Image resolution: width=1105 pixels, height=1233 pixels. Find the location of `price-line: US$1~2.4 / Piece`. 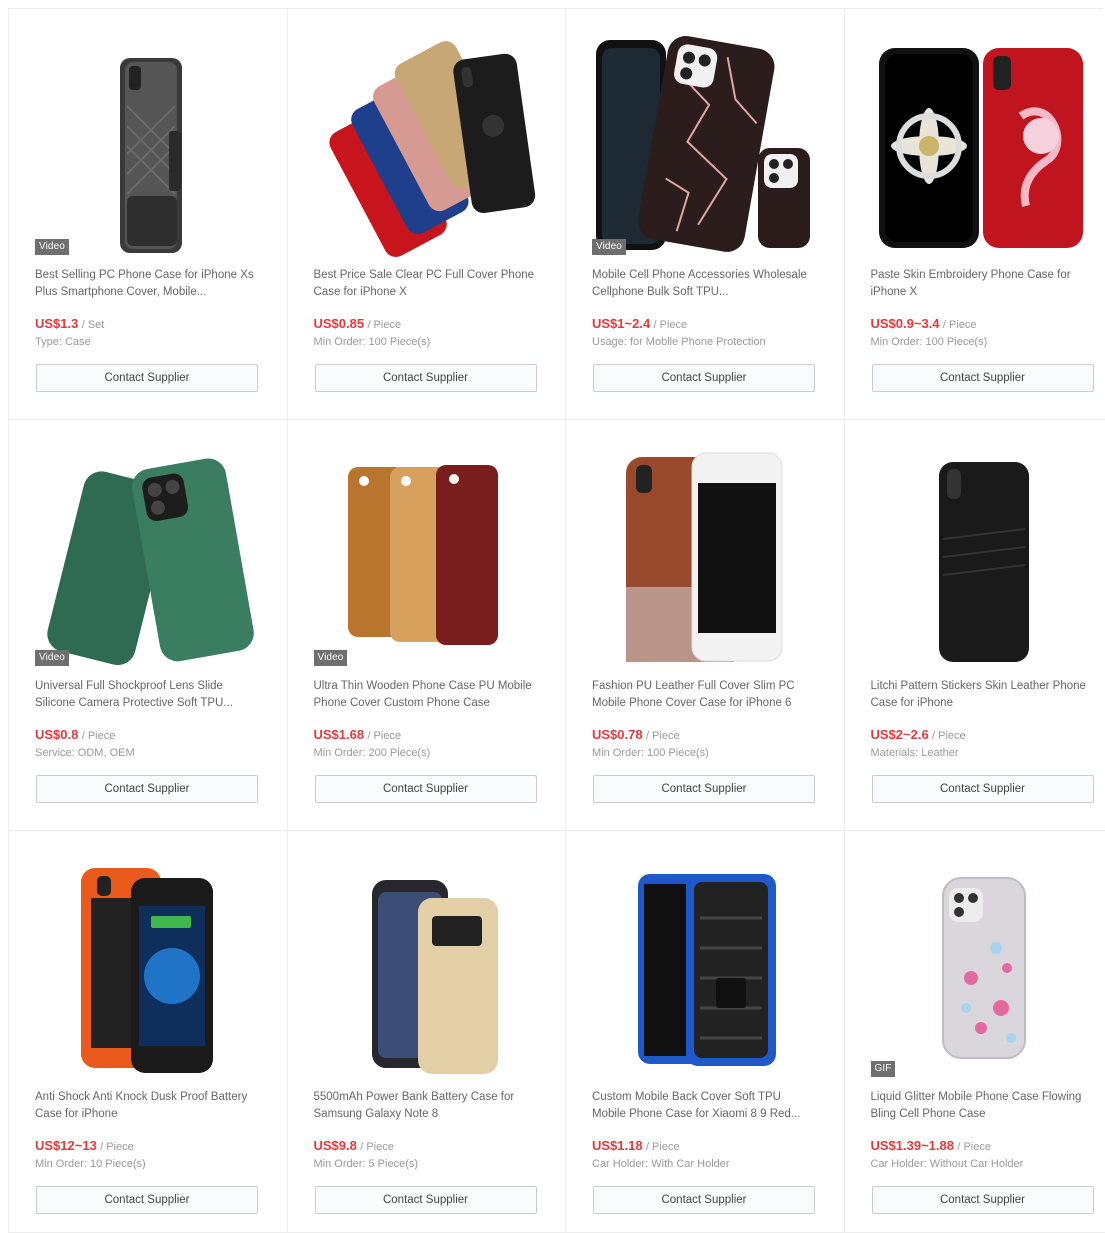

price-line: US$1~2.4 / Piece is located at coordinates (707, 324).